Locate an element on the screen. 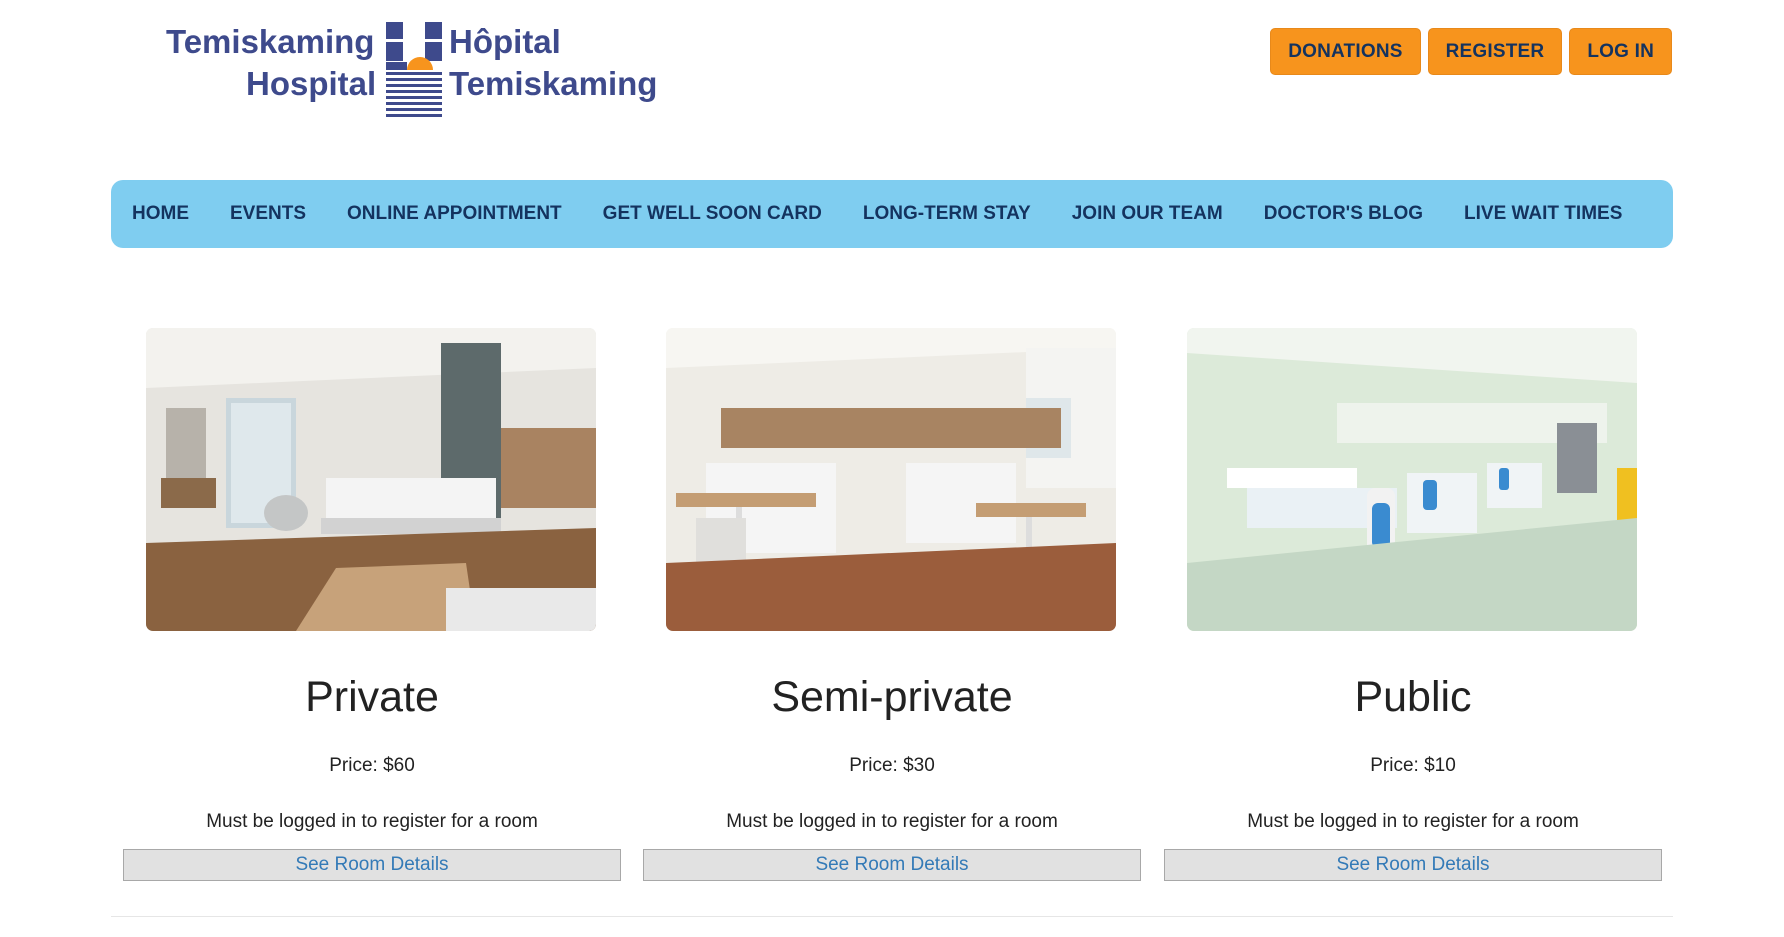 The height and width of the screenshot is (937, 1784). room-photo-private is located at coordinates (371, 479).